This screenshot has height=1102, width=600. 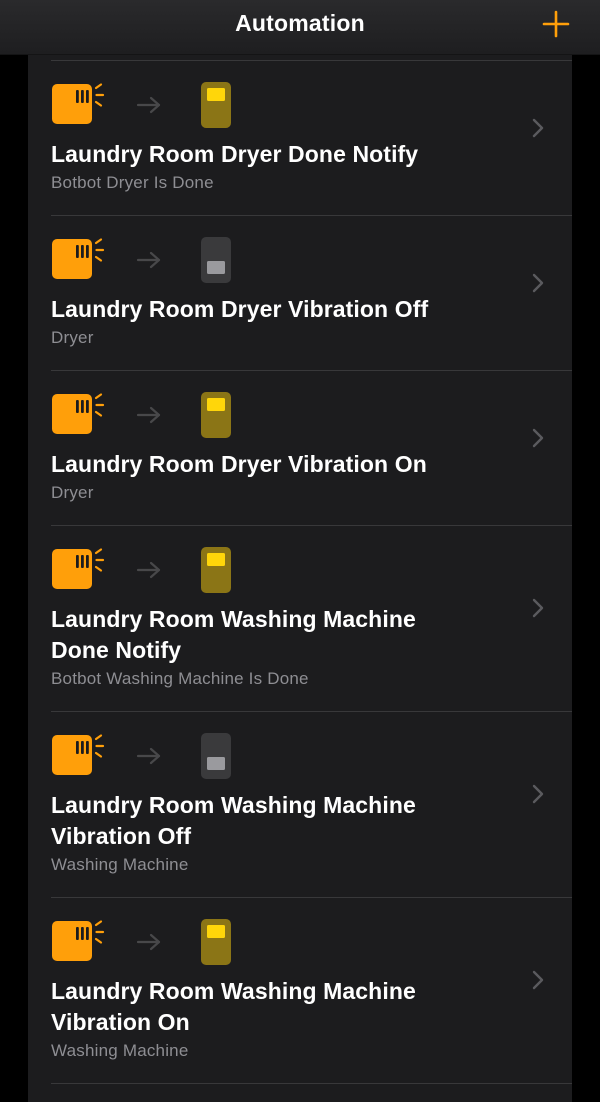 I want to click on plus-icon, so click(x=556, y=24).